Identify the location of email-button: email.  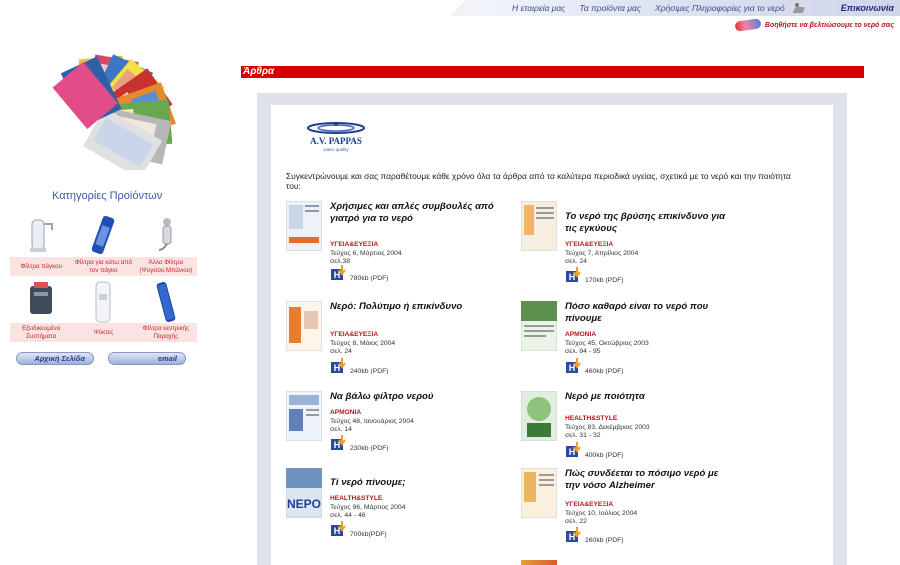
(147, 358).